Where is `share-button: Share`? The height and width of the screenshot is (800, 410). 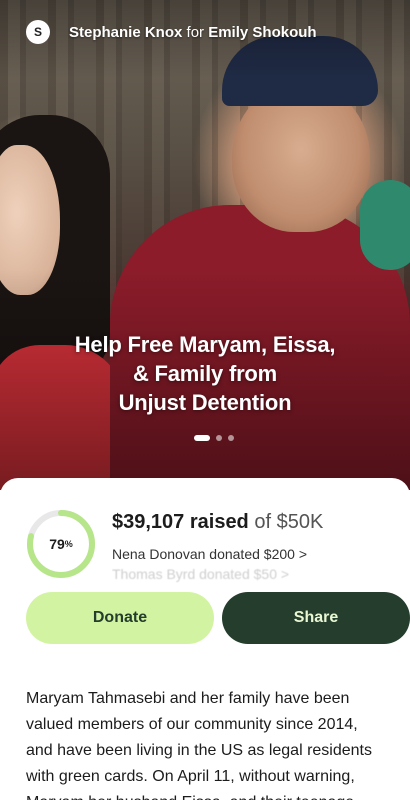 share-button: Share is located at coordinates (316, 618).